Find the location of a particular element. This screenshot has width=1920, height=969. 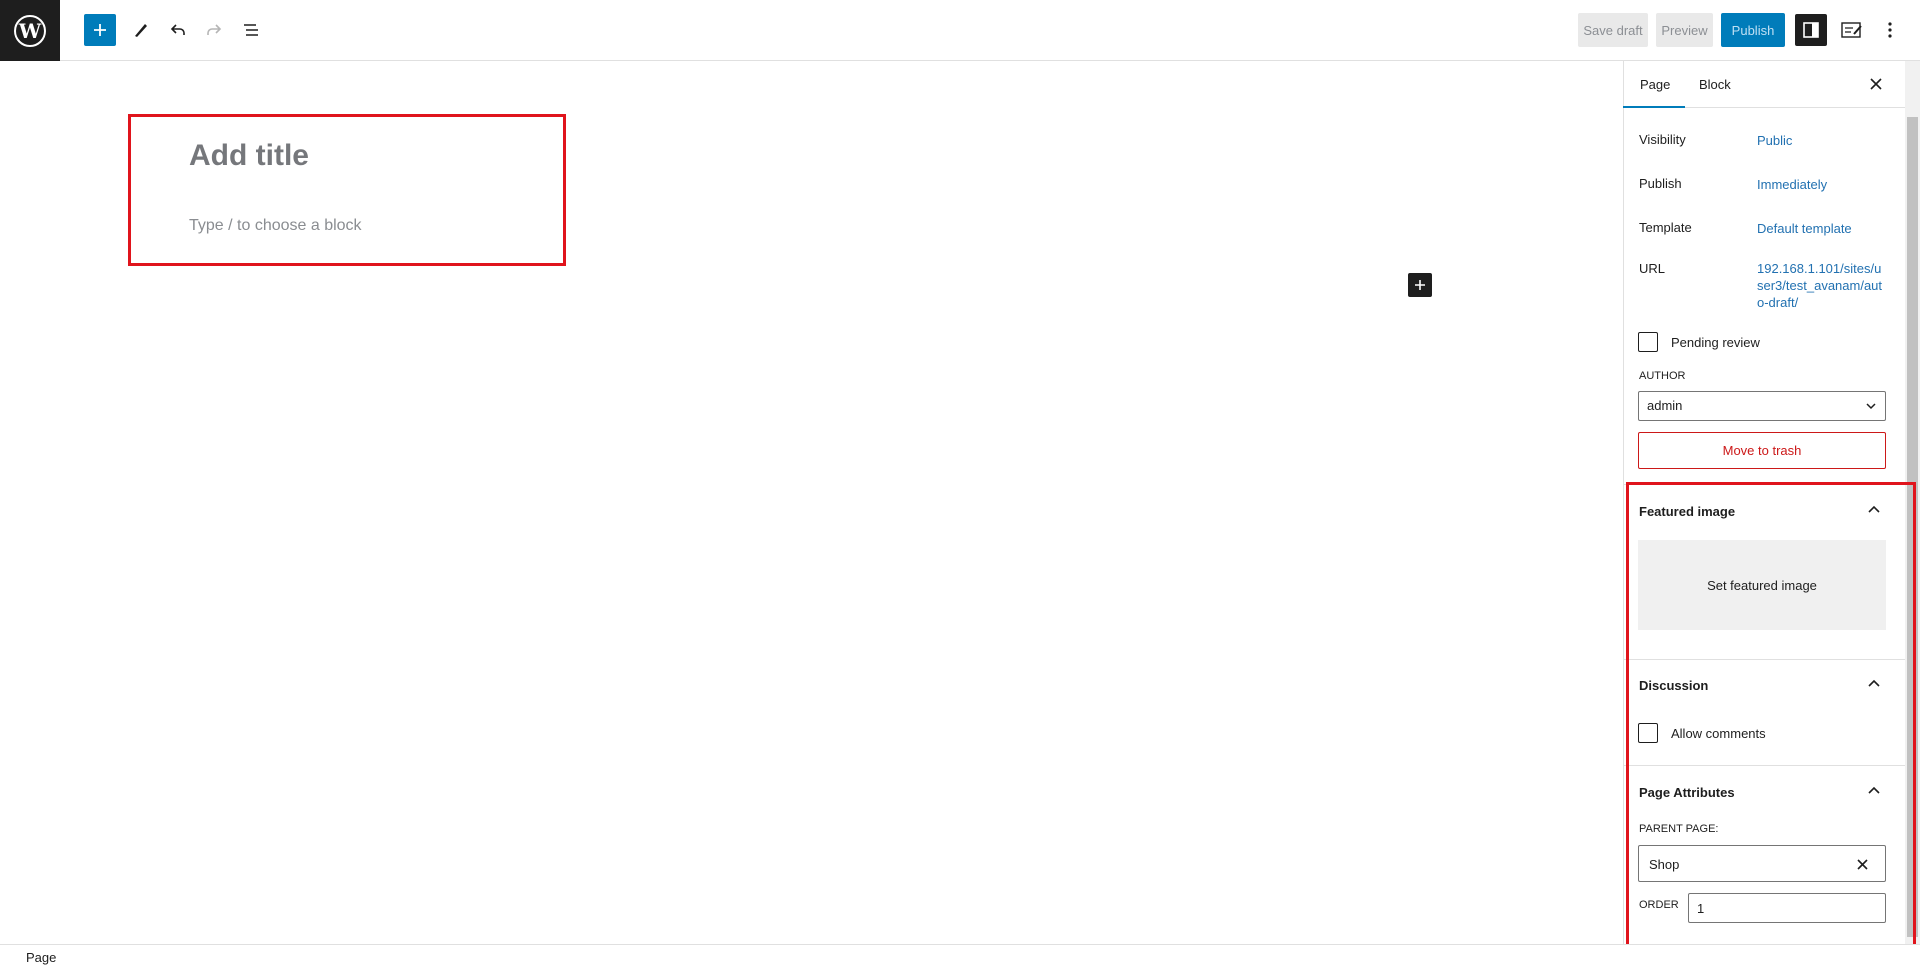

block-appender: Type / to choose a block is located at coordinates (275, 226).